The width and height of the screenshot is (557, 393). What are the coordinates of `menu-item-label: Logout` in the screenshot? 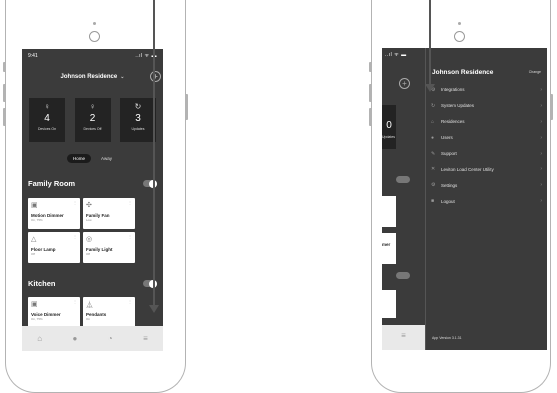 It's located at (448, 201).